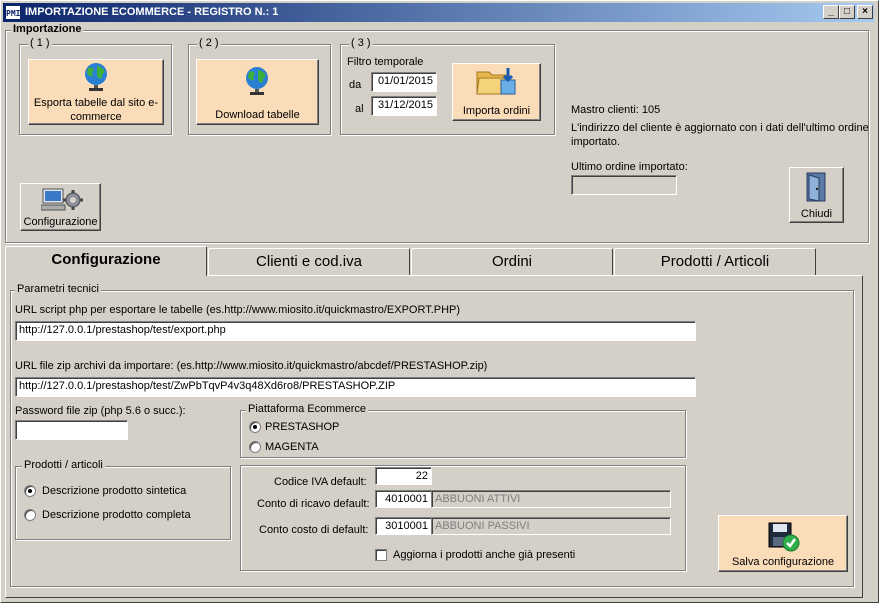  I want to click on prodotti-group: Prodotti / articoli, so click(123, 499).